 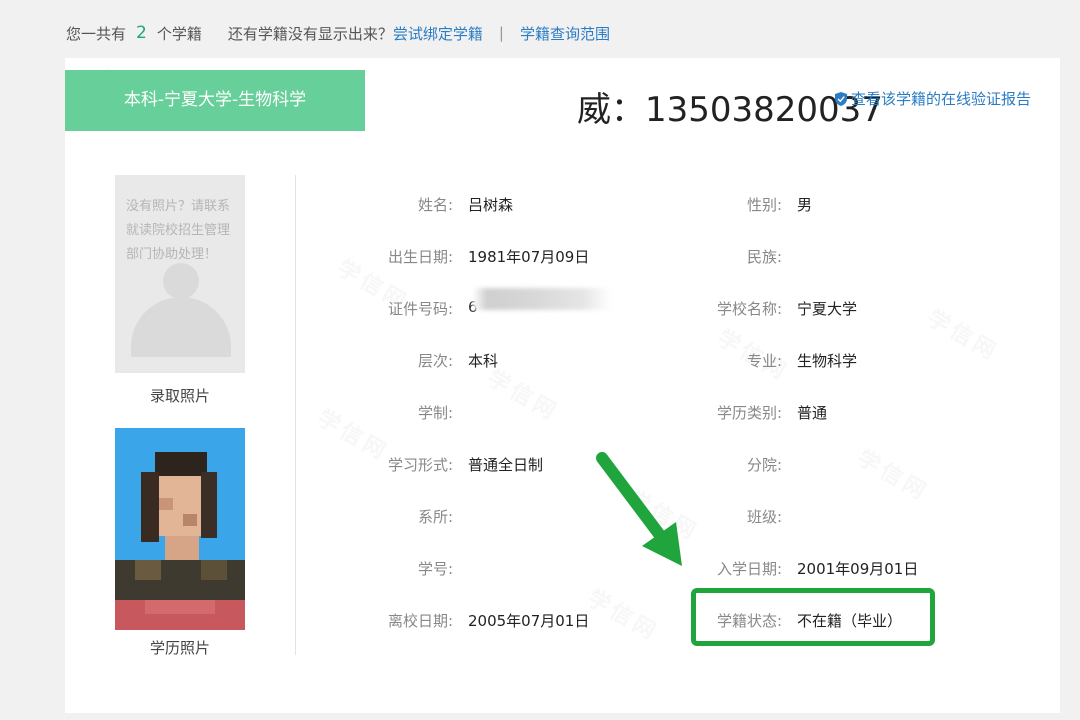 What do you see at coordinates (764, 361) in the screenshot?
I see `major-label: 专业:` at bounding box center [764, 361].